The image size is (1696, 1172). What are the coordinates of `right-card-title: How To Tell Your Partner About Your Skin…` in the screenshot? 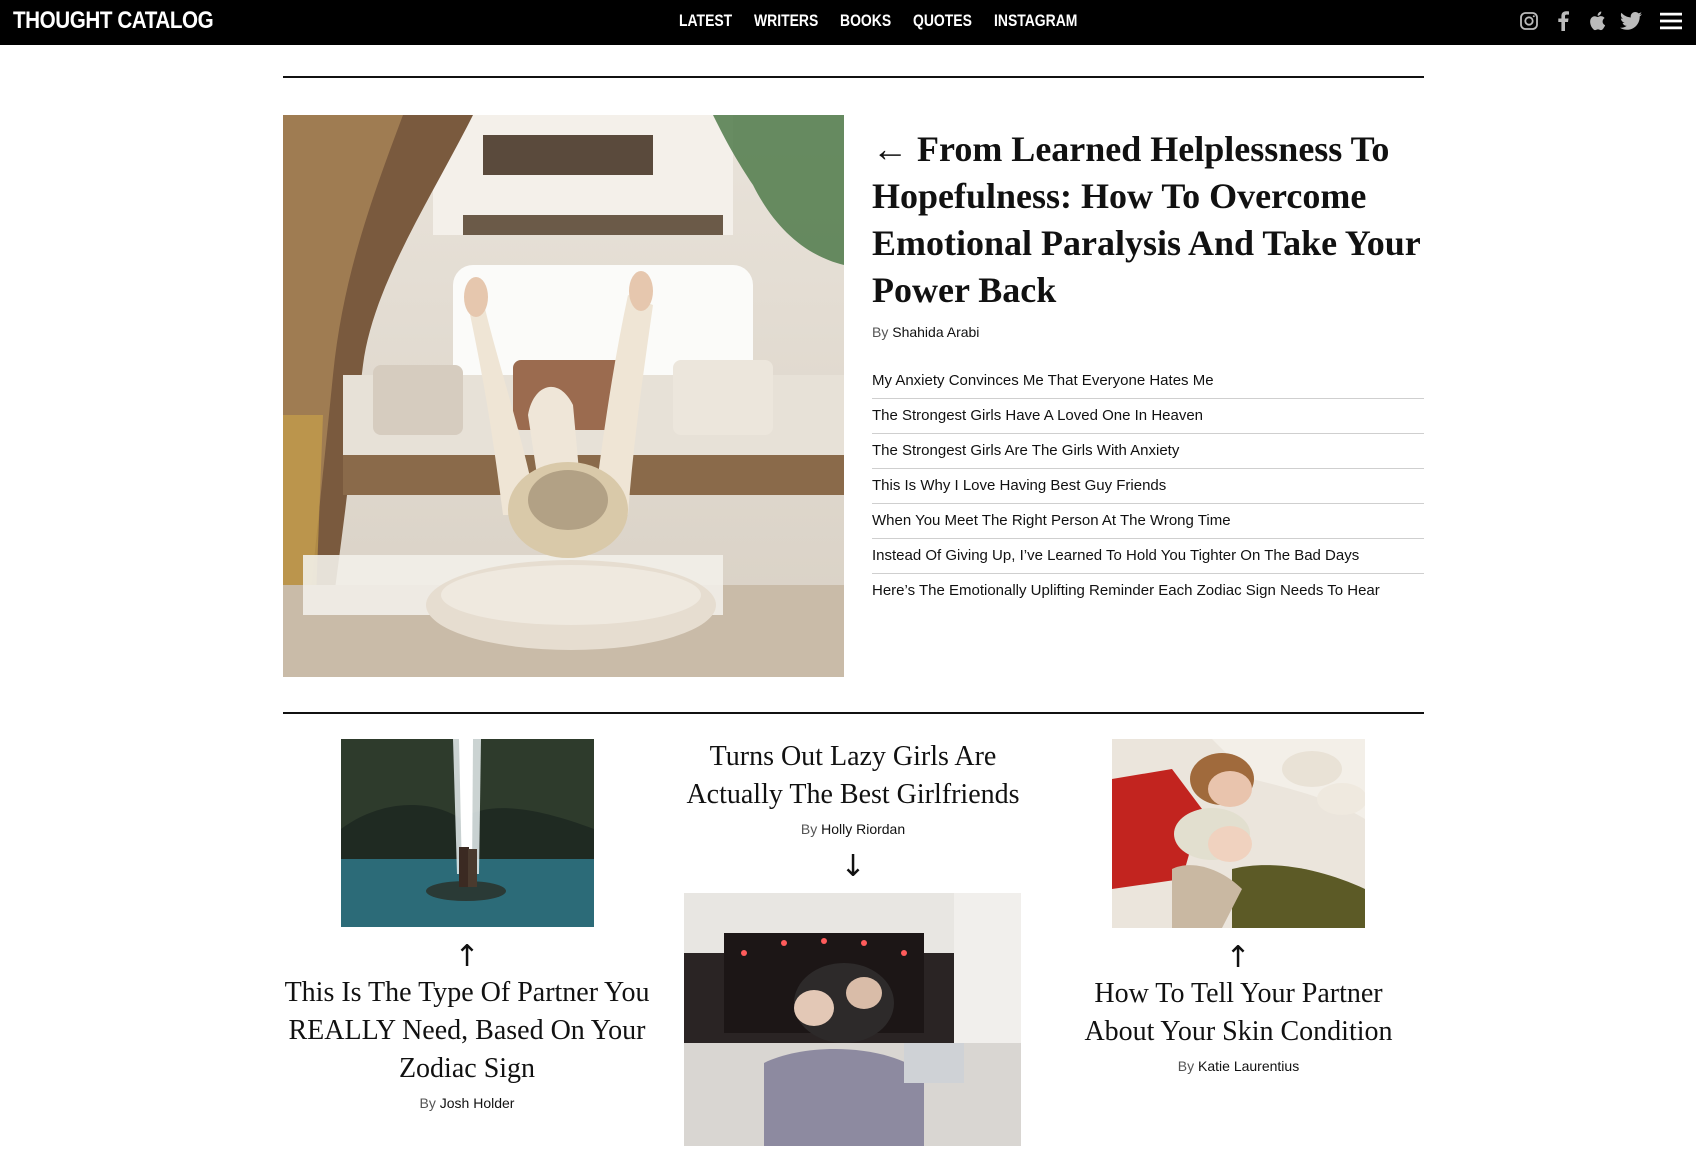 It's located at (1238, 1013).